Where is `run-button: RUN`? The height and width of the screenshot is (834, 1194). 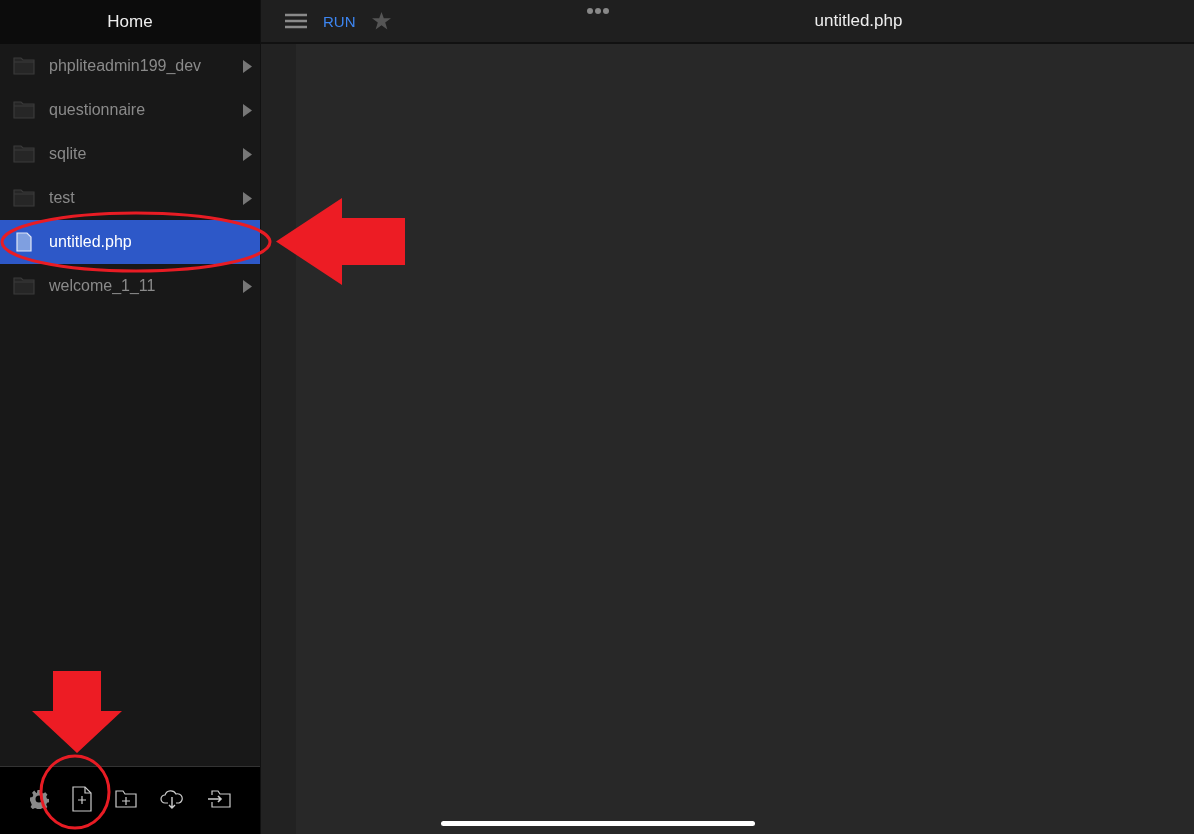 run-button: RUN is located at coordinates (339, 21).